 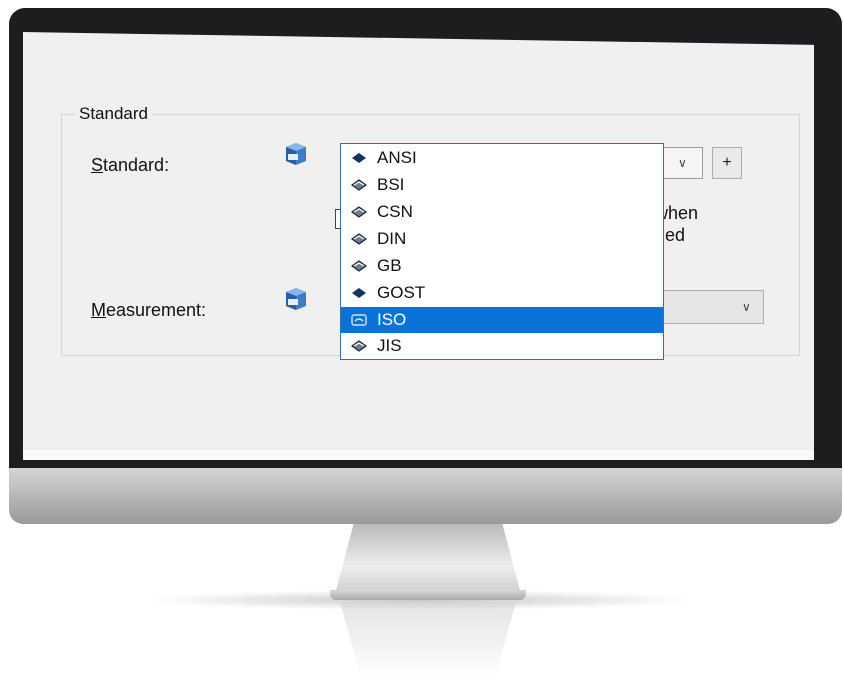 I want to click on dropdown-item-bsi: BSI, so click(x=502, y=185).